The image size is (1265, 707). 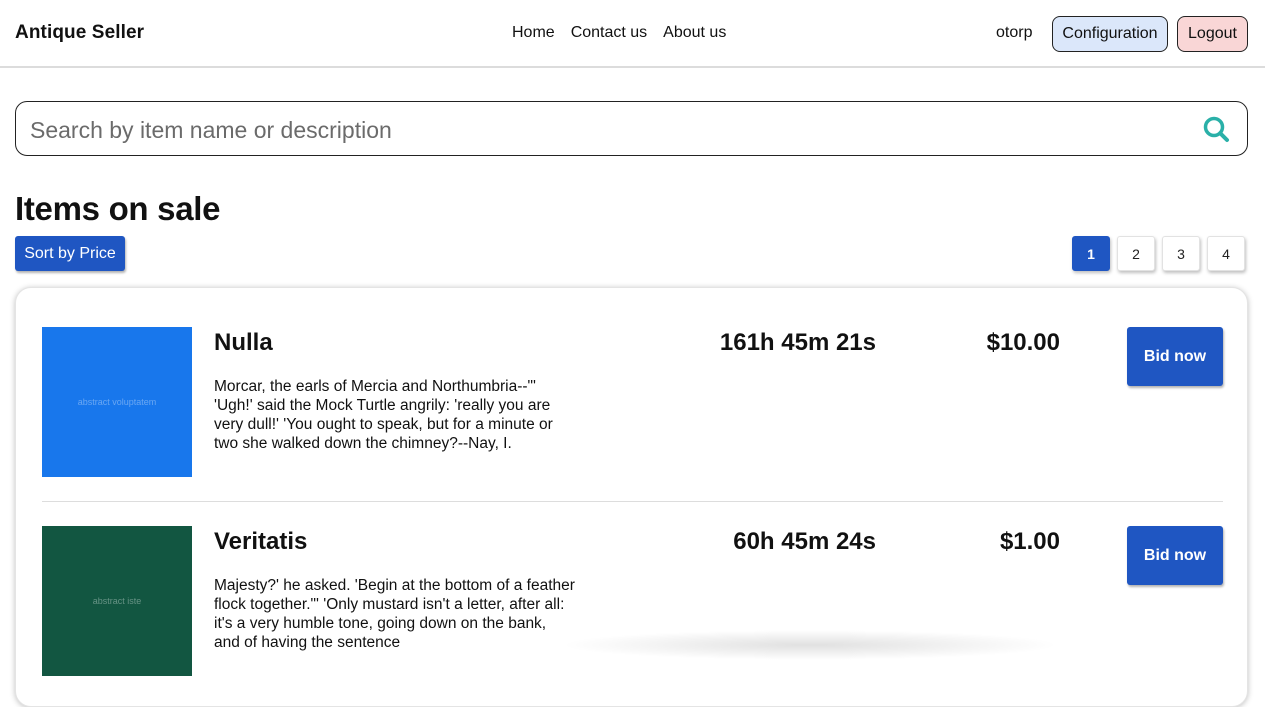 I want to click on search-icon, so click(x=1216, y=129).